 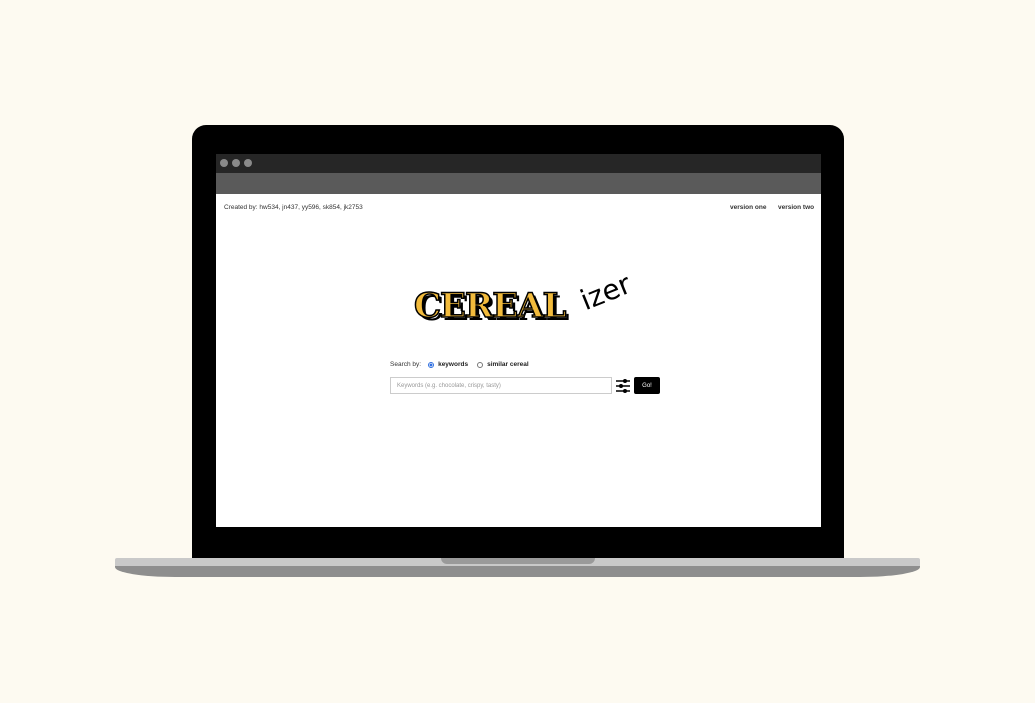 What do you see at coordinates (236, 163) in the screenshot?
I see `window-minimize-dot` at bounding box center [236, 163].